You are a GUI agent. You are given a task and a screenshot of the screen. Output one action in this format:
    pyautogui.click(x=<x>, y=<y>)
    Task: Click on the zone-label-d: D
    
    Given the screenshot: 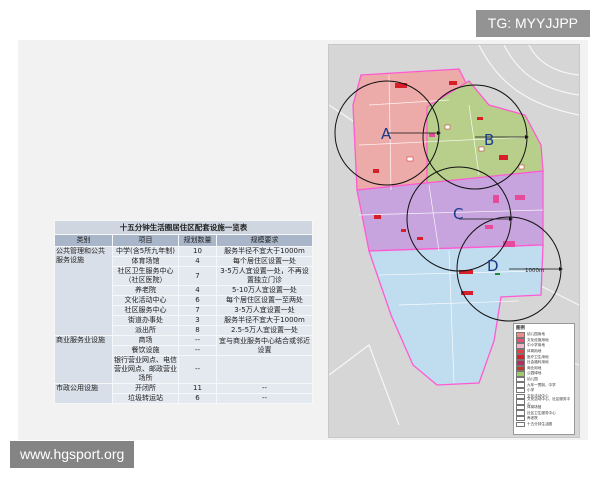 What is the action you would take?
    pyautogui.click(x=493, y=266)
    